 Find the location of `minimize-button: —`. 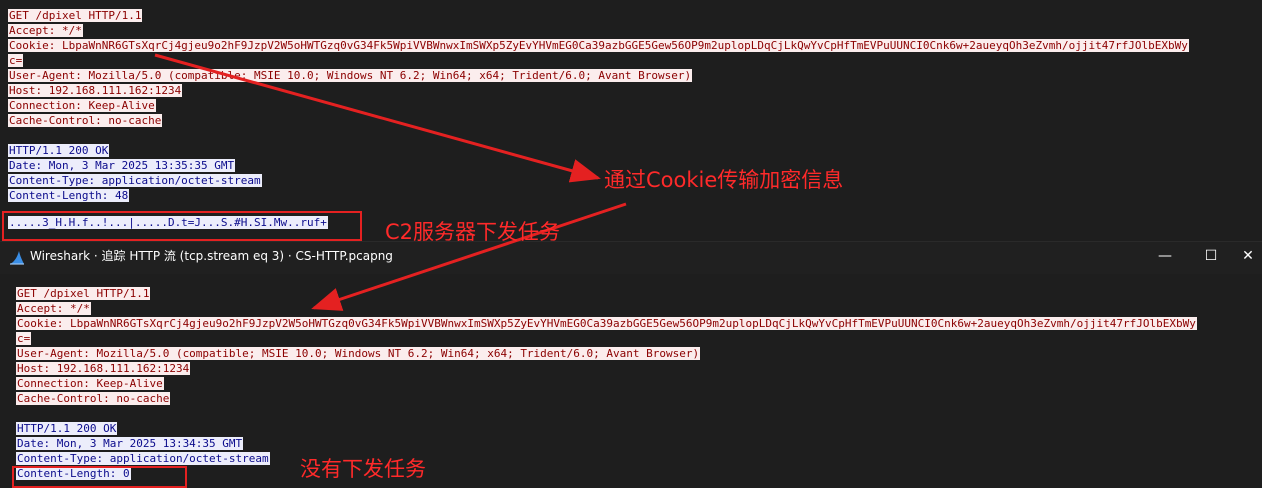

minimize-button: — is located at coordinates (1165, 256).